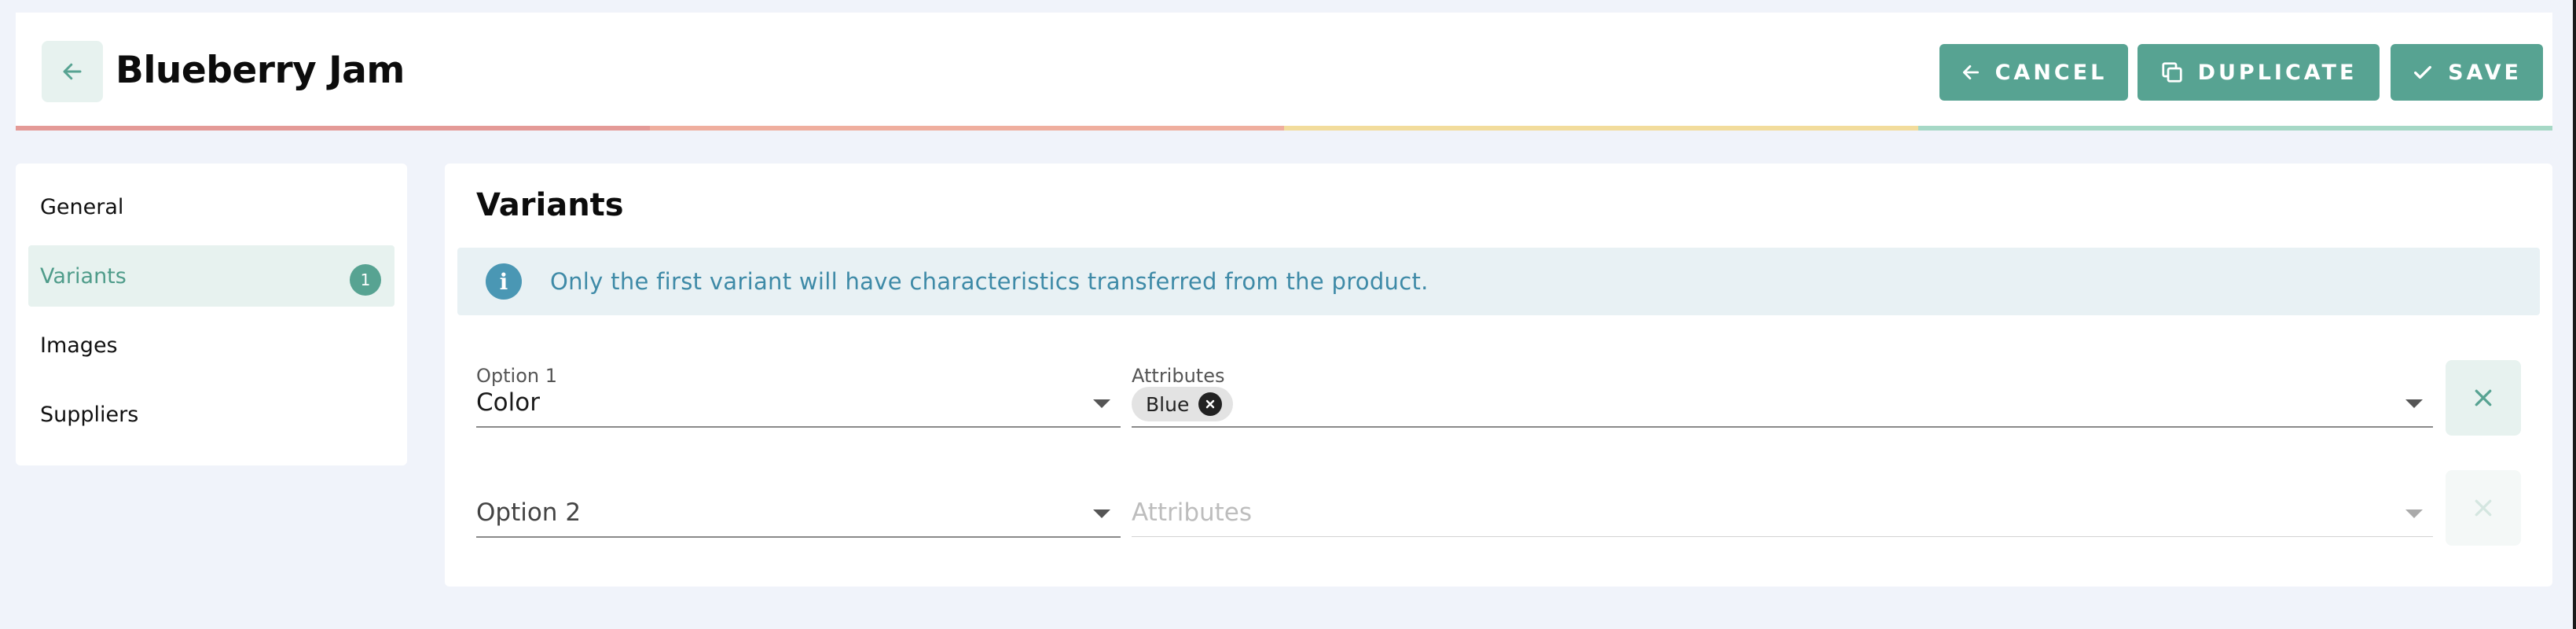  What do you see at coordinates (260, 70) in the screenshot?
I see `page-title: Blueberry Jam` at bounding box center [260, 70].